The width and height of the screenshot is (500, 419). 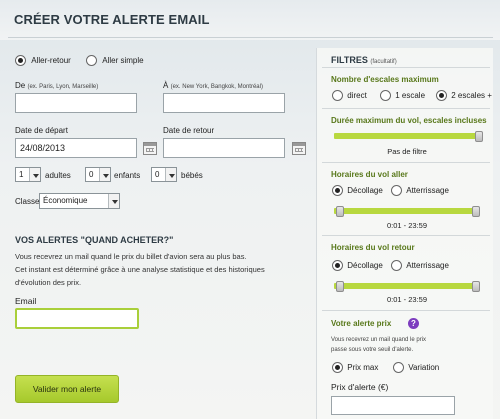 I want to click on return-input, so click(x=224, y=148).